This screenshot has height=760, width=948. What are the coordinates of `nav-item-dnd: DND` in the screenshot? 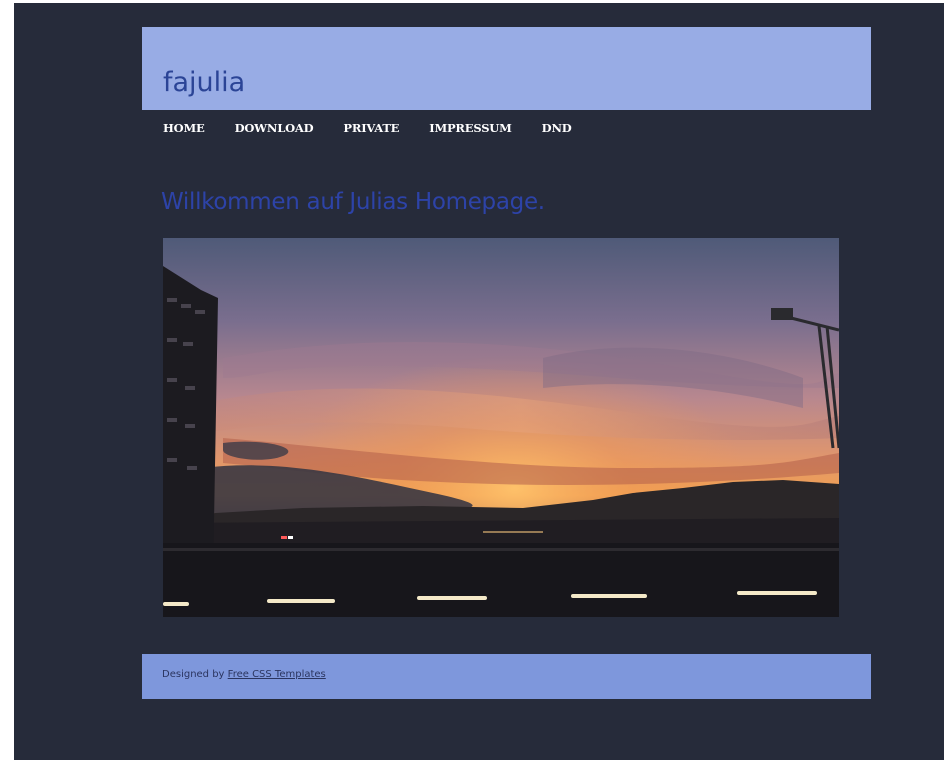 It's located at (557, 128).